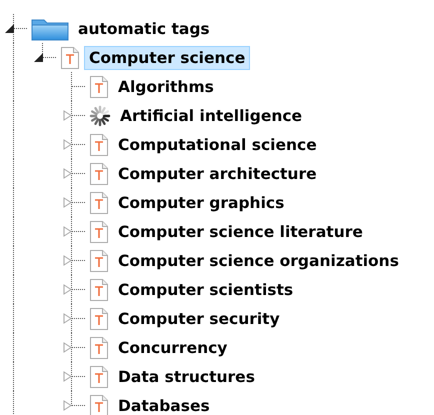  I want to click on tree-item: Computational science, so click(217, 144).